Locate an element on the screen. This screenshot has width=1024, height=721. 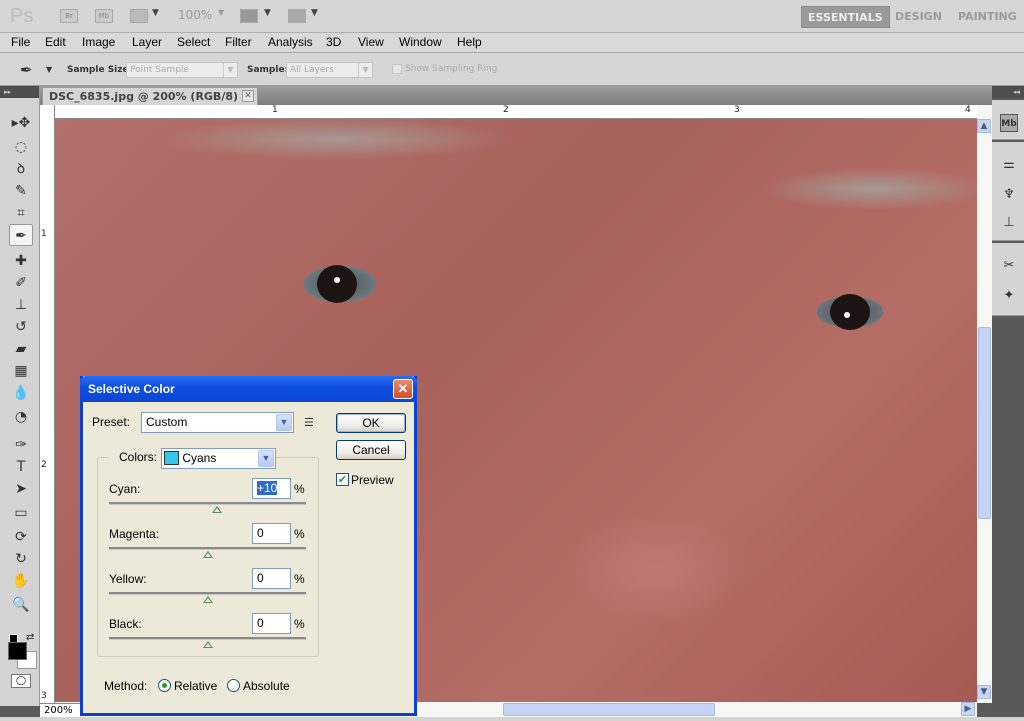
zoom-level-field: 200% is located at coordinates (60, 710).